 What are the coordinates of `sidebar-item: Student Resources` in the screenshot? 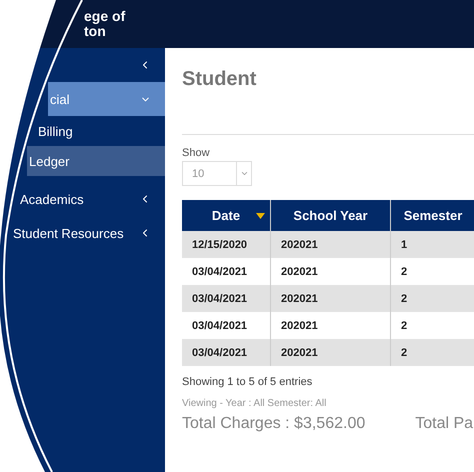 It's located at (88, 233).